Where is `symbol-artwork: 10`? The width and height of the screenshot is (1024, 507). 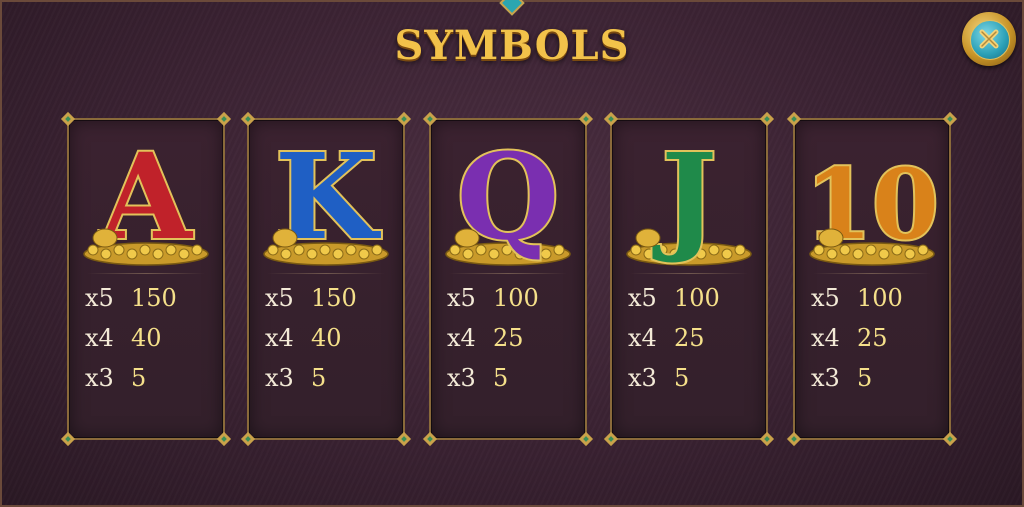
symbol-artwork: 10 is located at coordinates (872, 201).